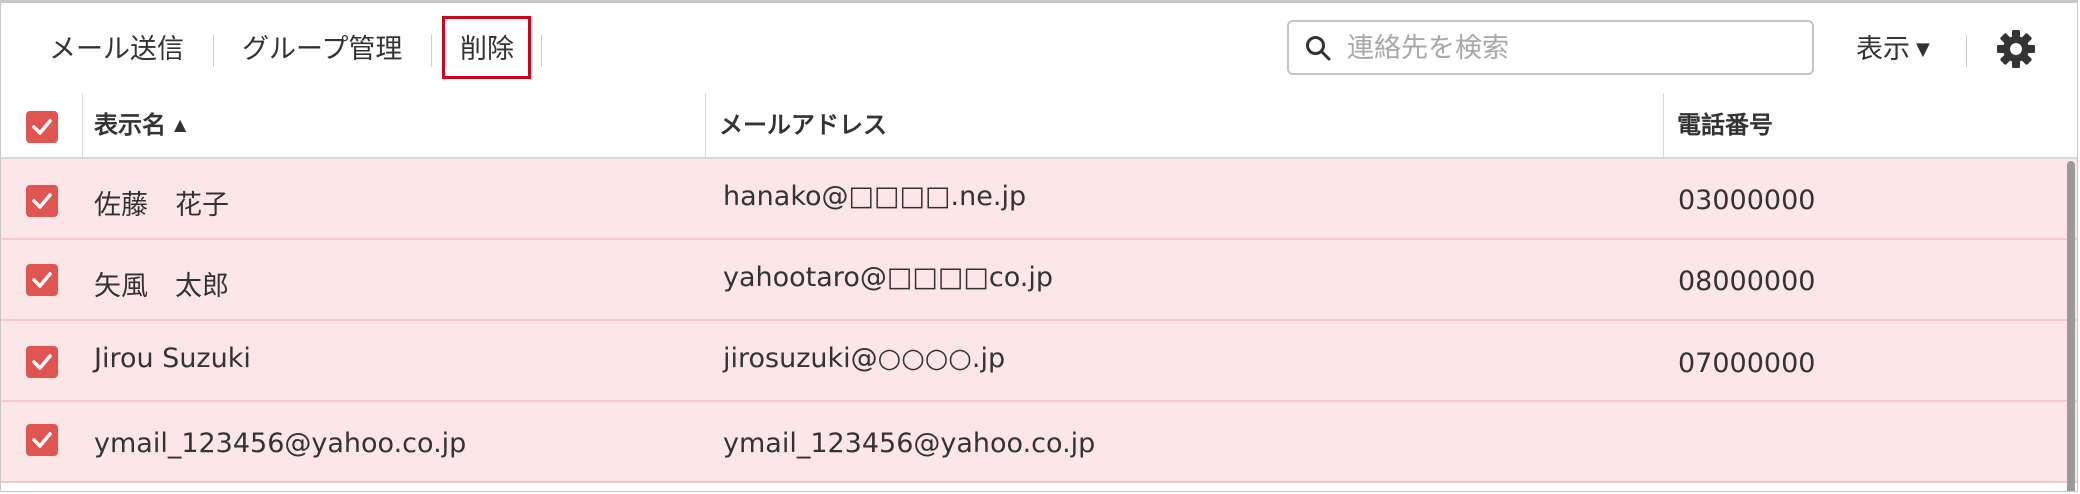 The height and width of the screenshot is (494, 2080). I want to click on send-mail-button: メール送信, so click(116, 50).